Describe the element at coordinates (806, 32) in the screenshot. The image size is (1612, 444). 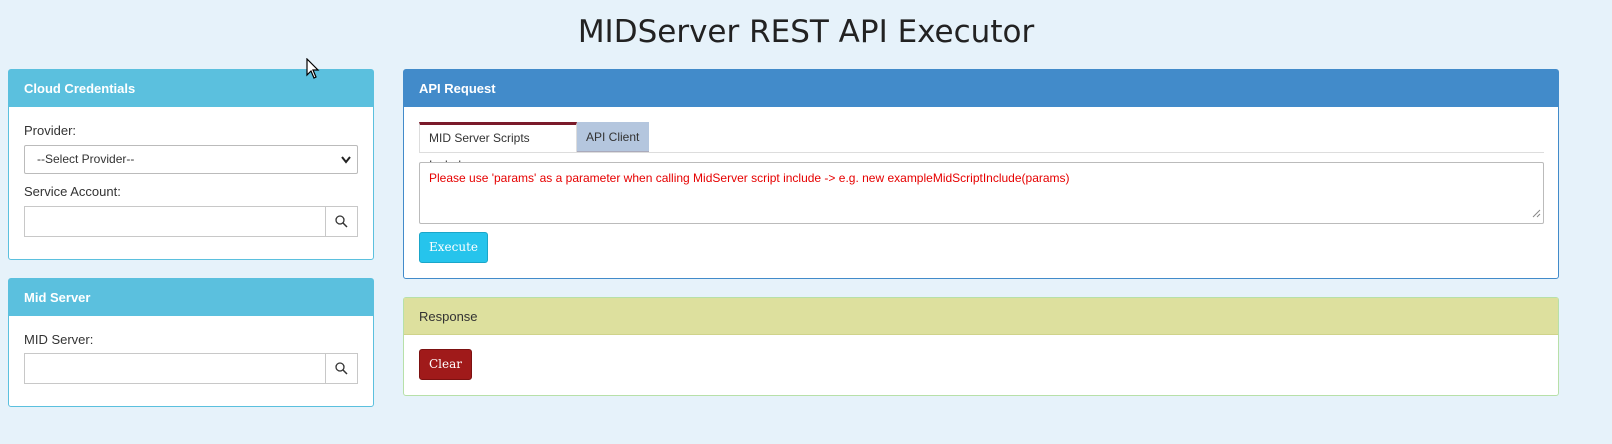
I see `page-title: MIDServer REST API Executor` at that location.